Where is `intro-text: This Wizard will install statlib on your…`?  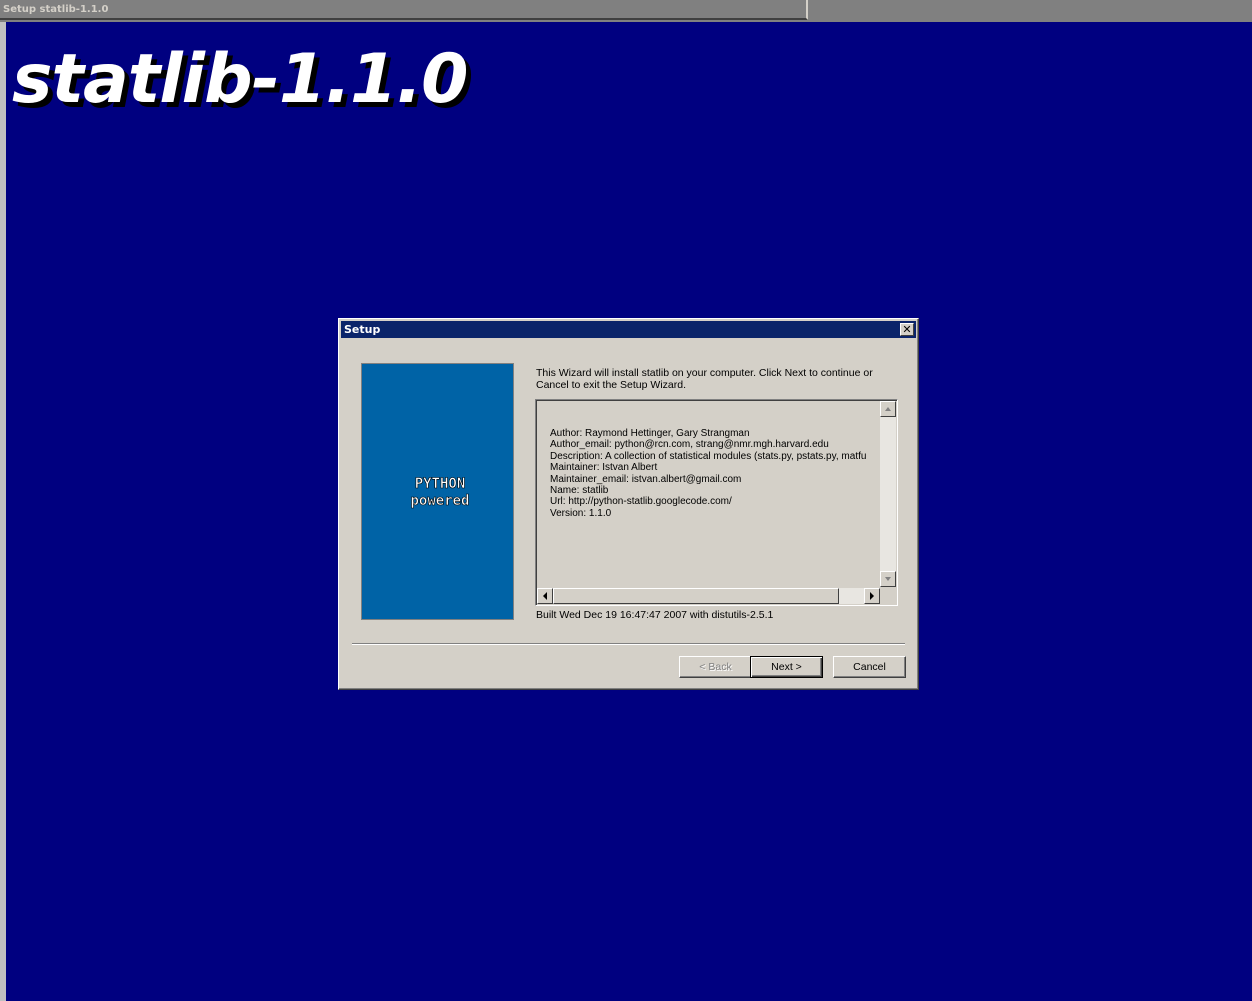 intro-text: This Wizard will install statlib on your… is located at coordinates (711, 379).